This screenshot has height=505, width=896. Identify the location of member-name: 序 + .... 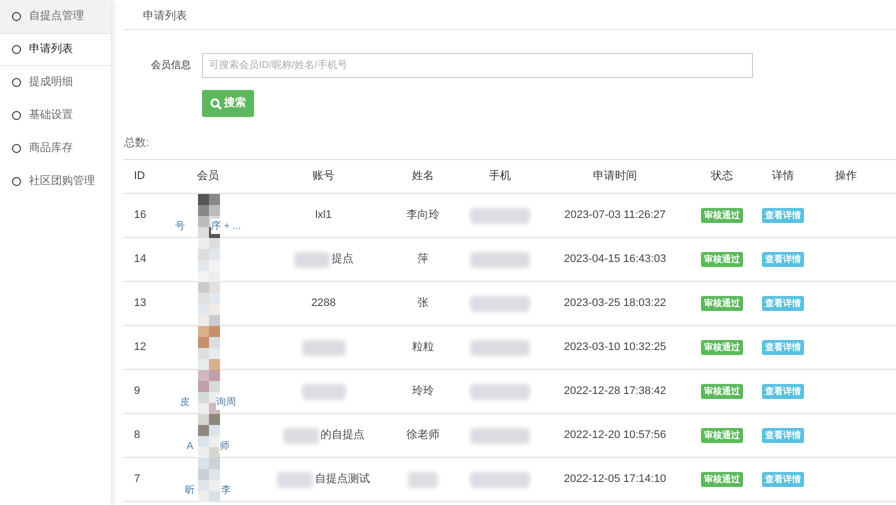
(226, 226).